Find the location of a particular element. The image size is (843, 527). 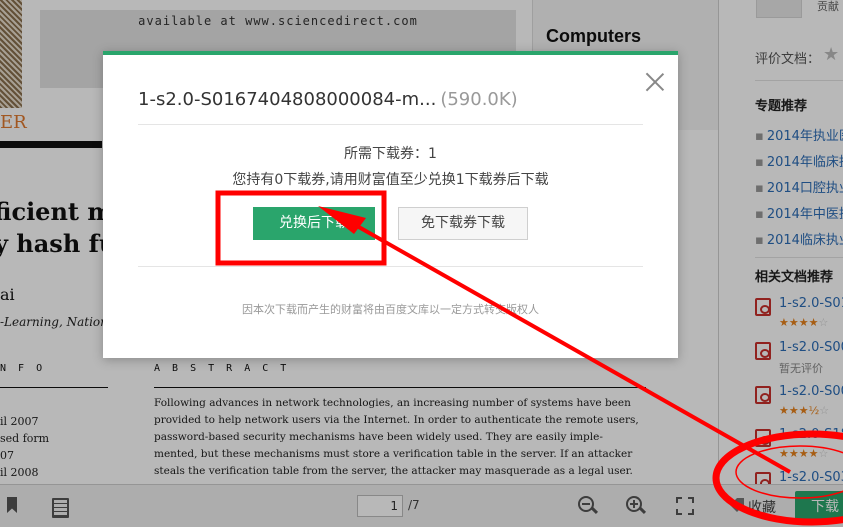

file-info: 1-s2.0-S0167404808000084-m... (590.0K) is located at coordinates (328, 99).